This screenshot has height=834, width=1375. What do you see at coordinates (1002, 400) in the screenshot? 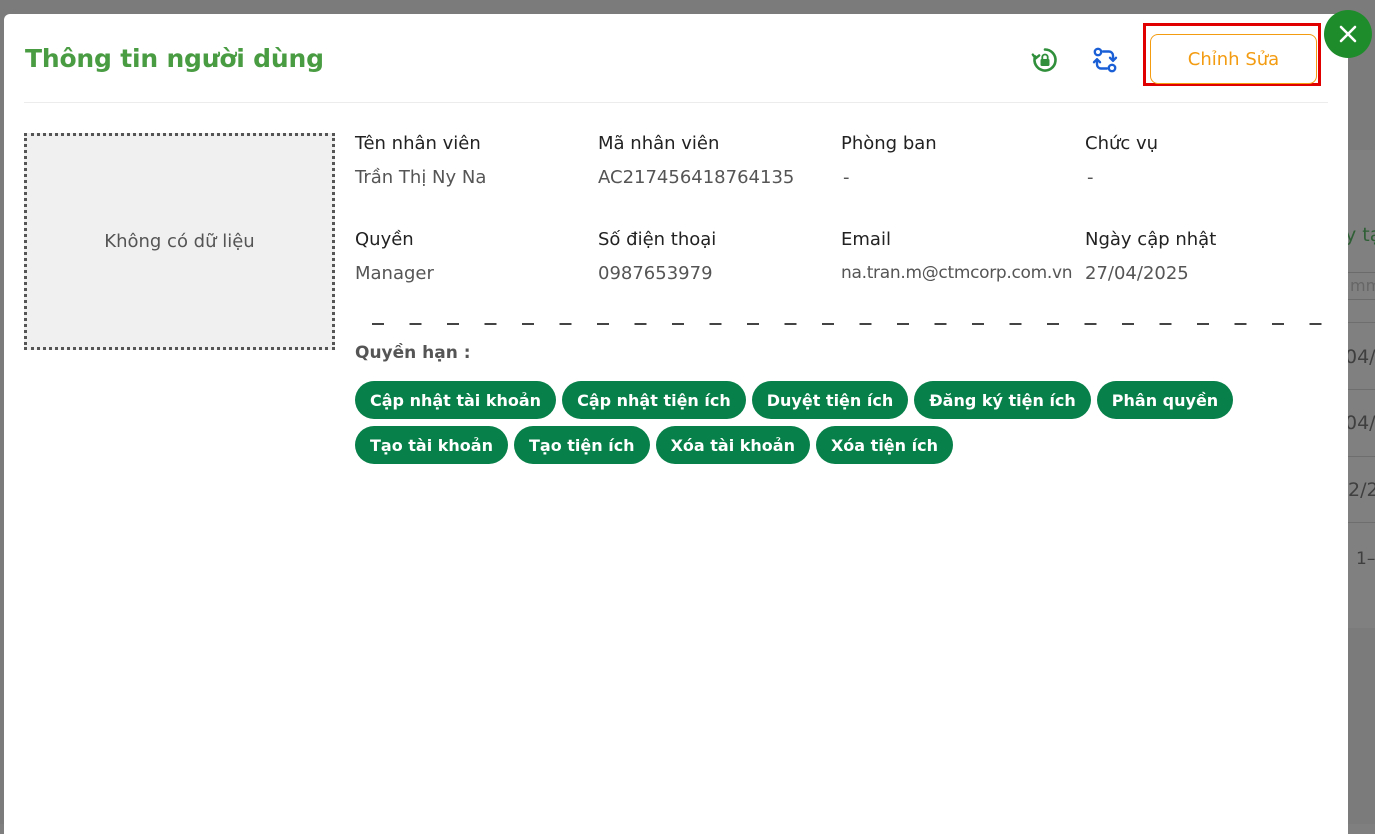
I see `permission-chip: Đăng ký tiện ích` at bounding box center [1002, 400].